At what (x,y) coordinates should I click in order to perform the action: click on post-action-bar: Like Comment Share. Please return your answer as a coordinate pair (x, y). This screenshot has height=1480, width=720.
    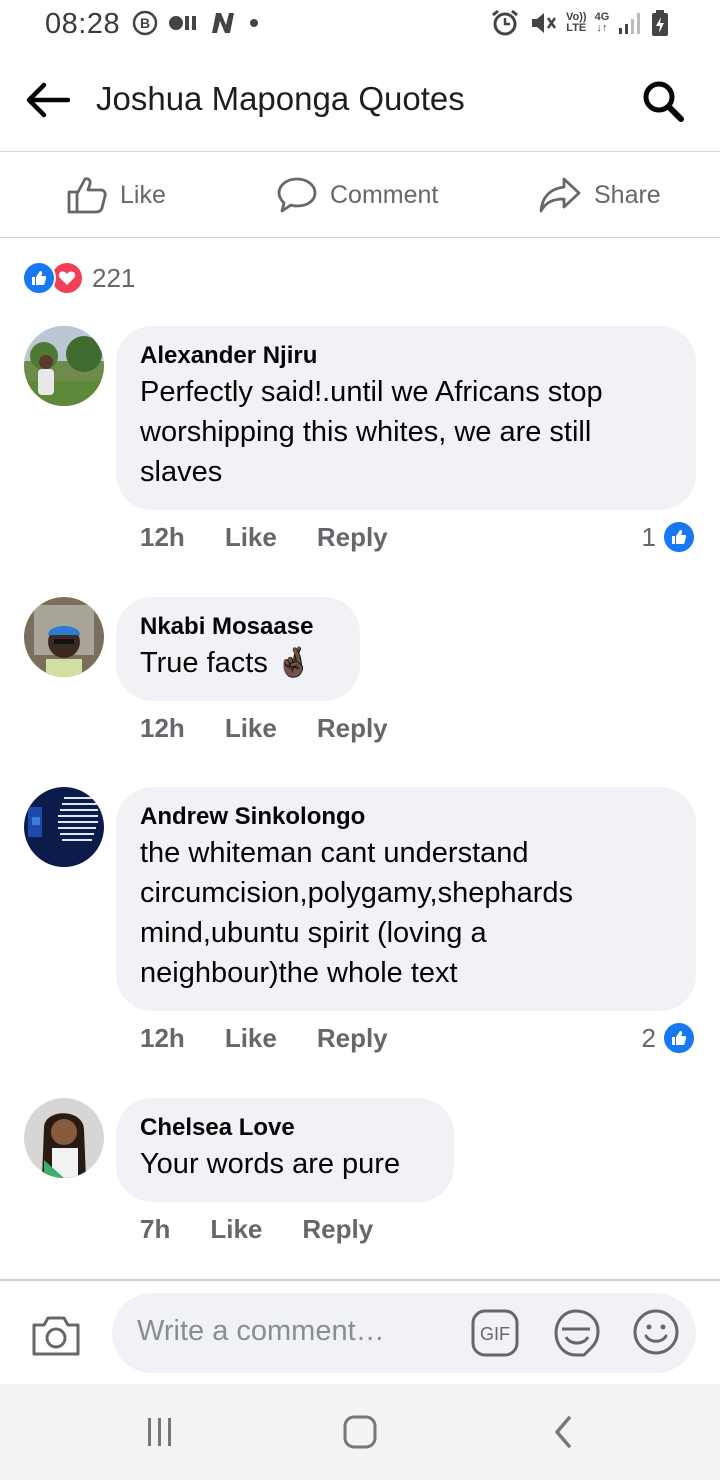
    Looking at the image, I should click on (360, 195).